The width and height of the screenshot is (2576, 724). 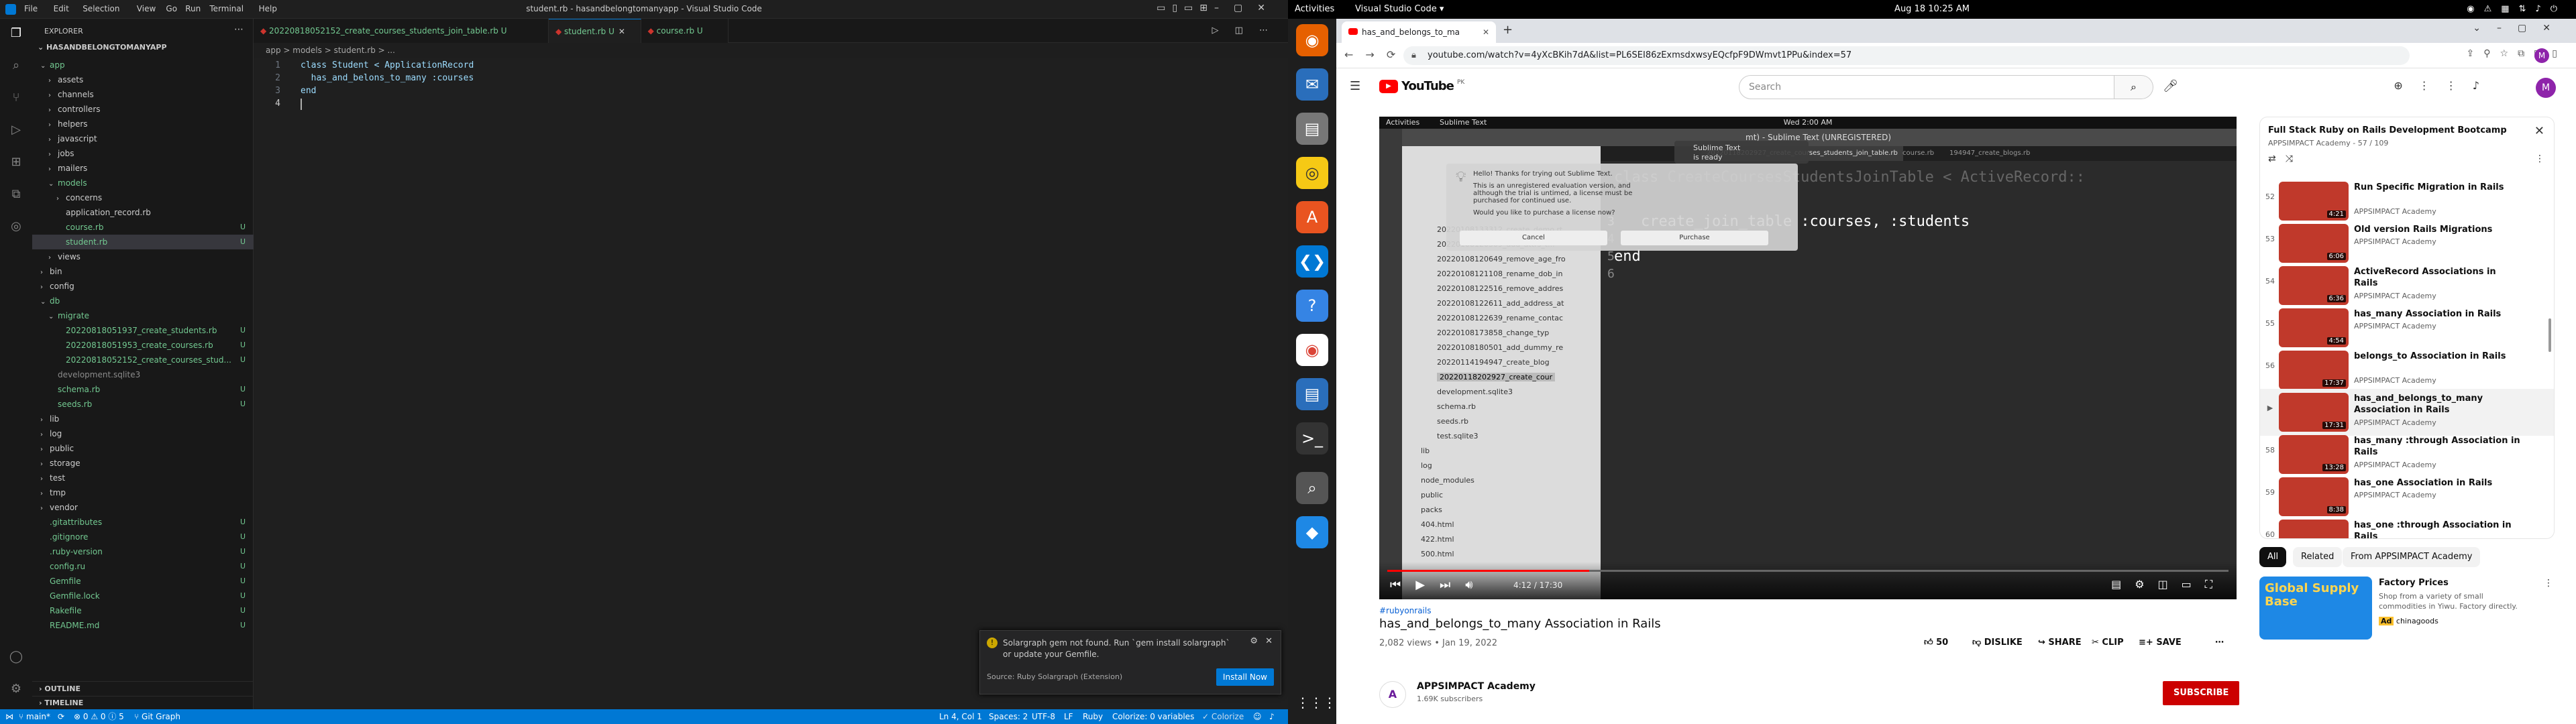 What do you see at coordinates (1312, 129) in the screenshot?
I see `files-app-icon: ▤` at bounding box center [1312, 129].